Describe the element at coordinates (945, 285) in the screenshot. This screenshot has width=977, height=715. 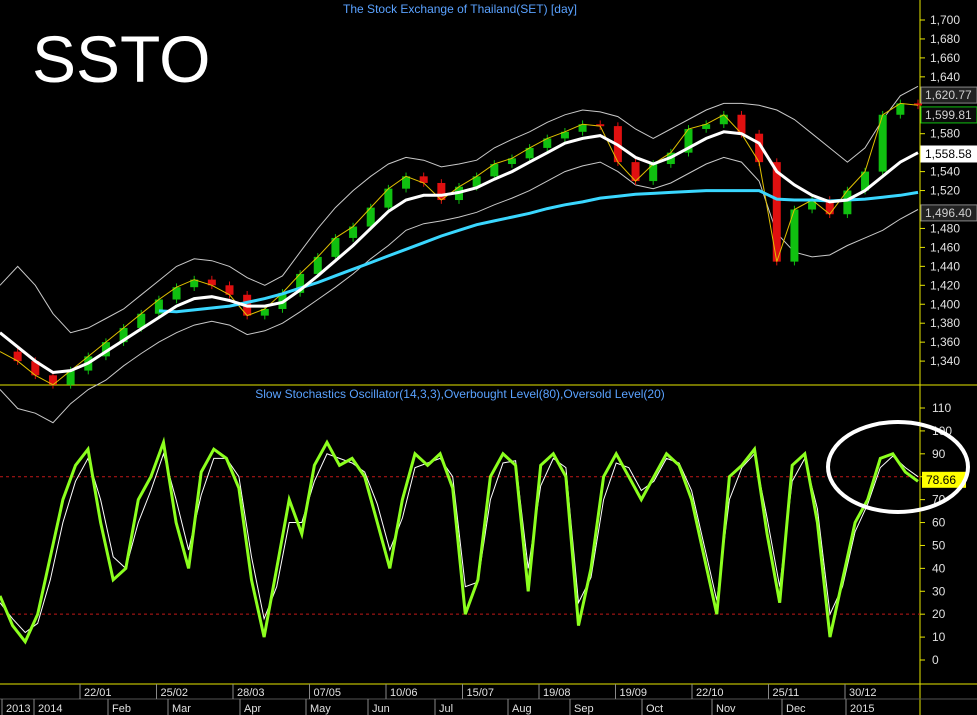
I see `price-tick-label: 1,420` at that location.